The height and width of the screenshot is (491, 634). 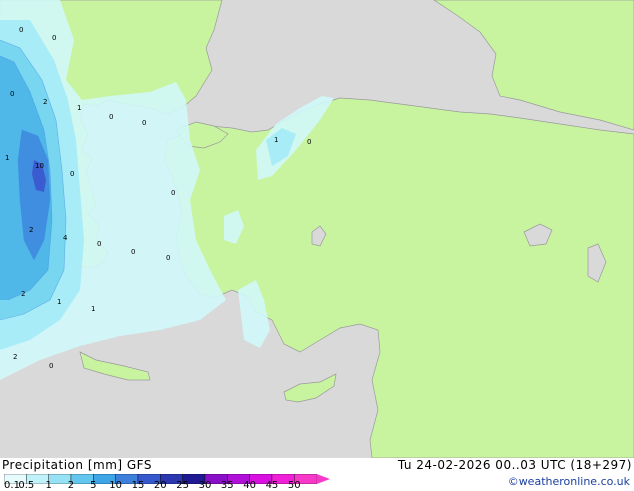 What do you see at coordinates (77, 465) in the screenshot?
I see `map-title: Precipitation [mm] GFS` at bounding box center [77, 465].